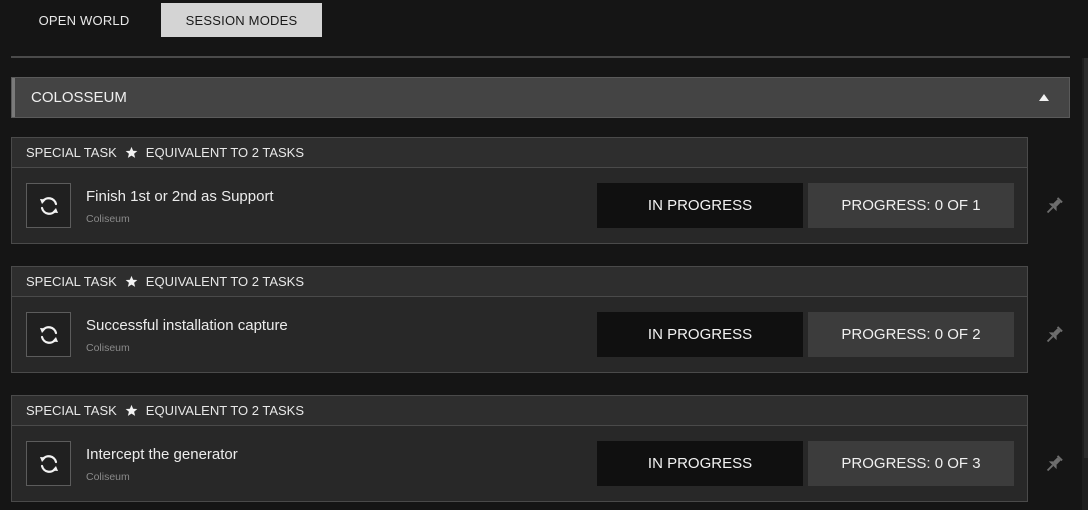  Describe the element at coordinates (911, 463) in the screenshot. I see `progress-indicator: PROGRESS: 0 OF 3` at that location.